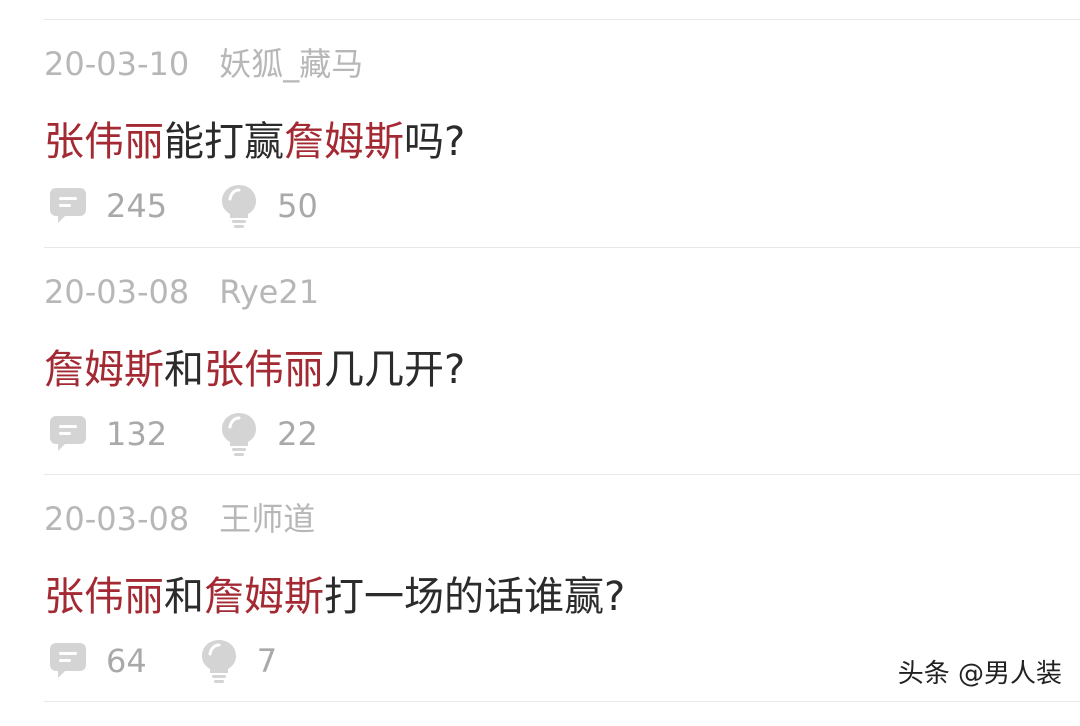 The height and width of the screenshot is (726, 1080). Describe the element at coordinates (162, 661) in the screenshot. I see `question-stats: 64 7` at that location.